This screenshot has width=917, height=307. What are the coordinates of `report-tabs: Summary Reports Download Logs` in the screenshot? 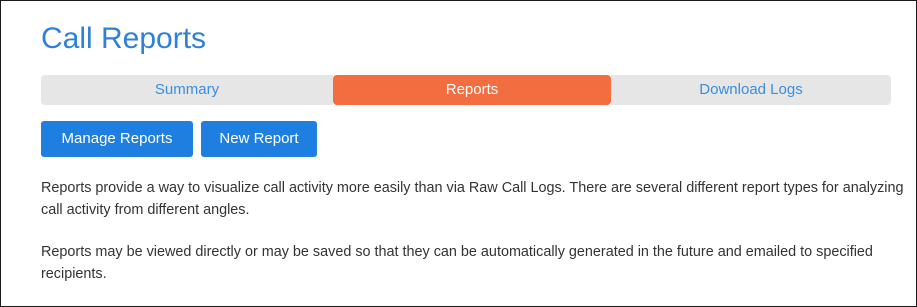 It's located at (466, 90).